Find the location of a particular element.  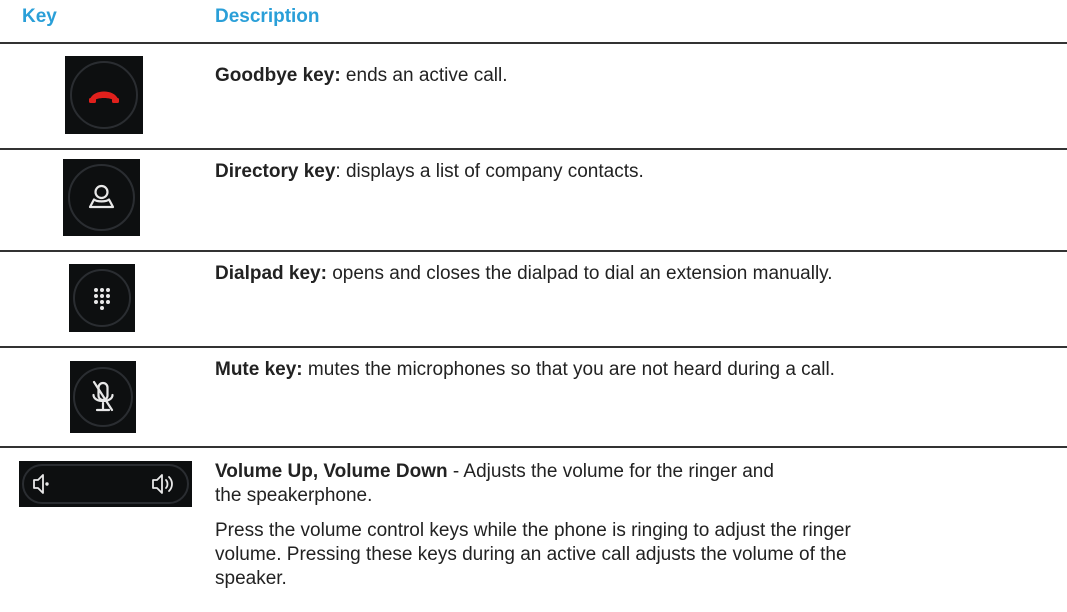

dialpad-icon is located at coordinates (102, 298).